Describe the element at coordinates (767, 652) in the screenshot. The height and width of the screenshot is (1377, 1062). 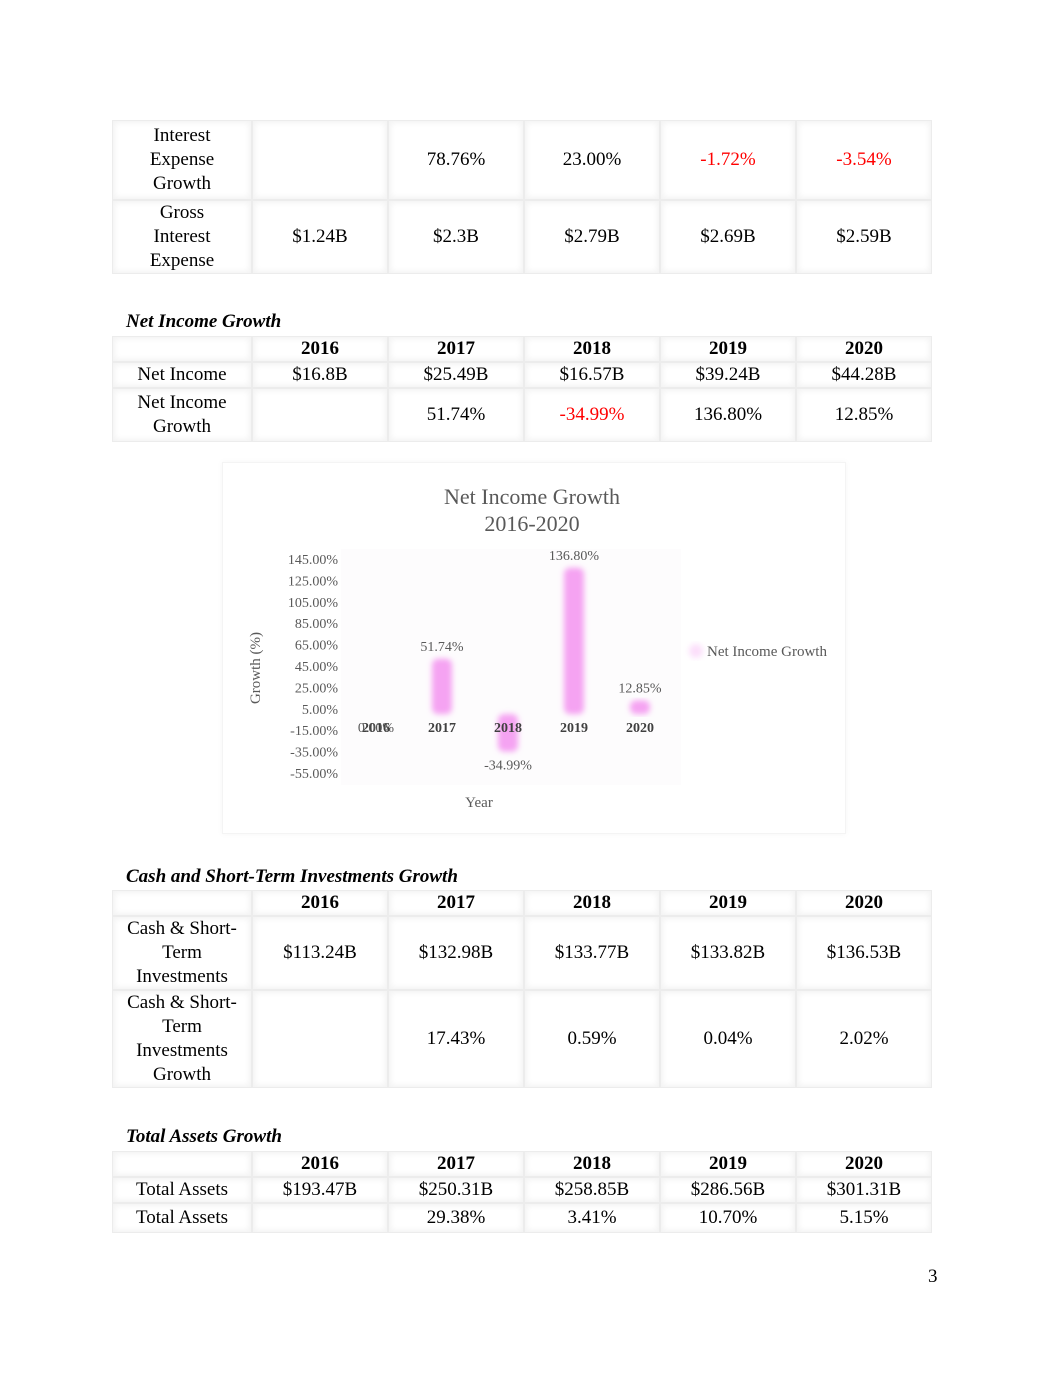
I see `legend-label: Net Income Growth` at that location.